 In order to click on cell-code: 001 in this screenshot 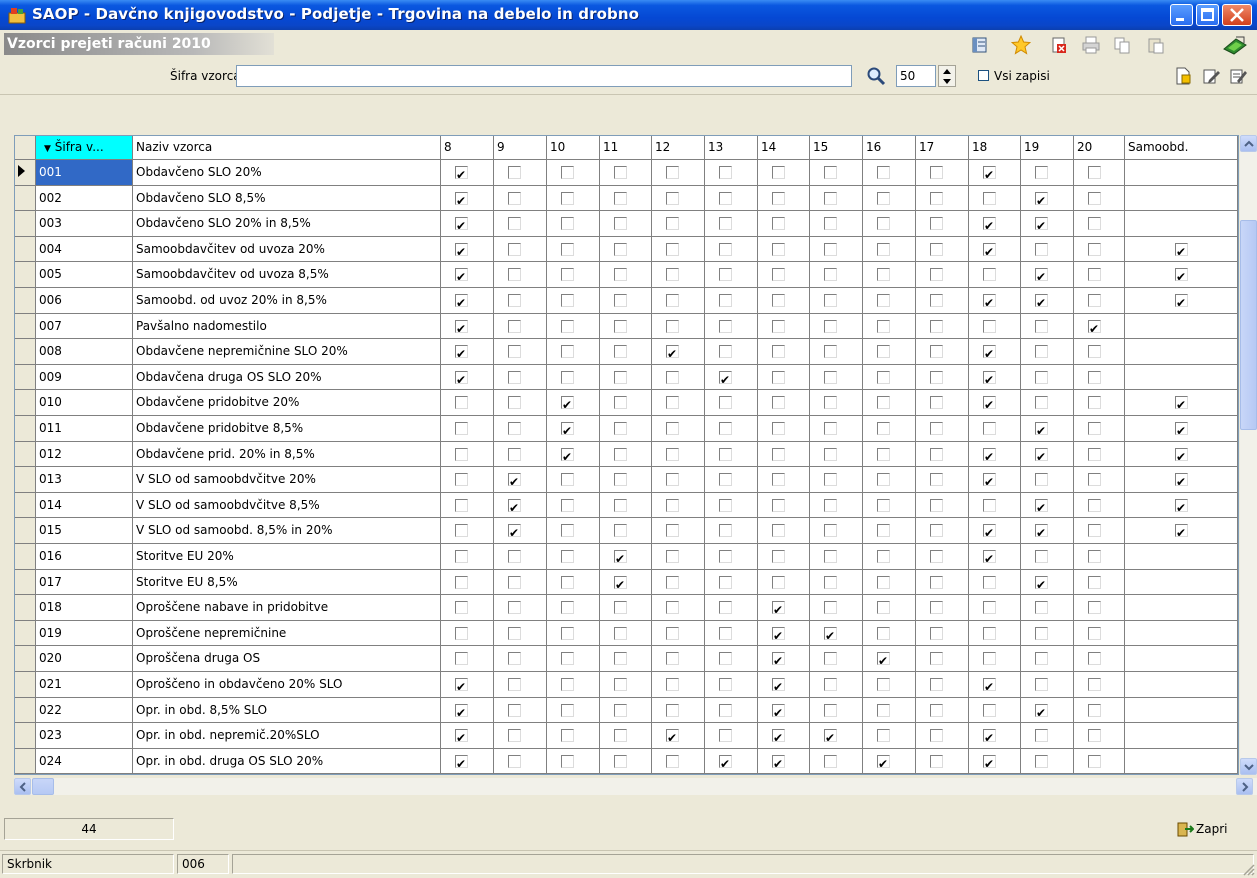, I will do `click(84, 173)`.